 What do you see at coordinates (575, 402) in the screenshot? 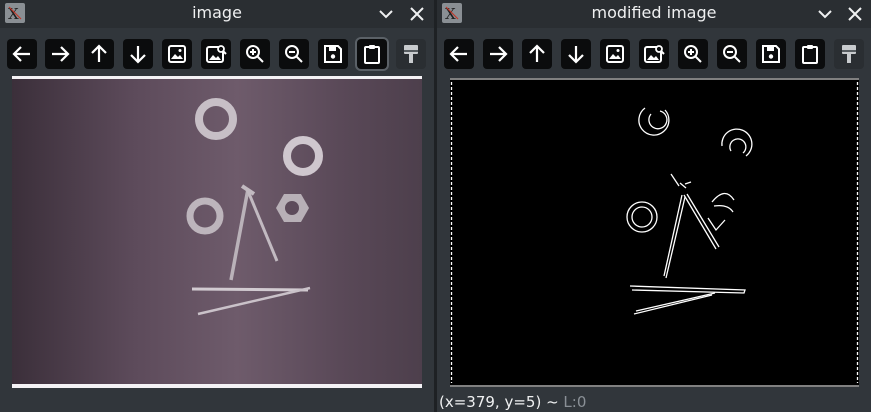
I see `zoom-level: L:0` at bounding box center [575, 402].